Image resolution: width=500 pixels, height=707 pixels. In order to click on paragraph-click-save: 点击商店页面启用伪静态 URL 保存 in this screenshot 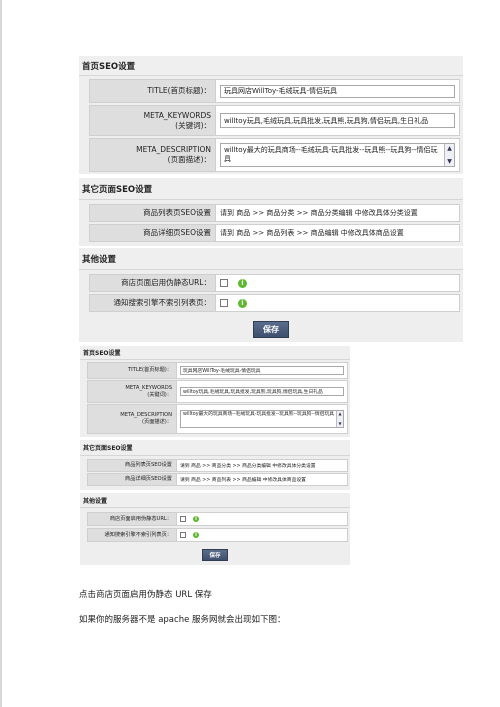, I will do `click(145, 595)`.